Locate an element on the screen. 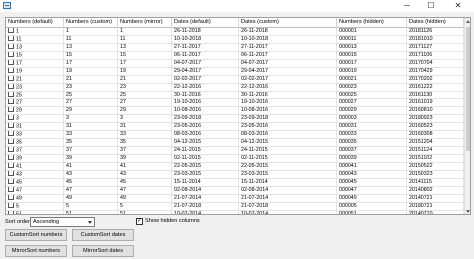 The width and height of the screenshot is (474, 259). minimize-button: ─ is located at coordinates (407, 6).